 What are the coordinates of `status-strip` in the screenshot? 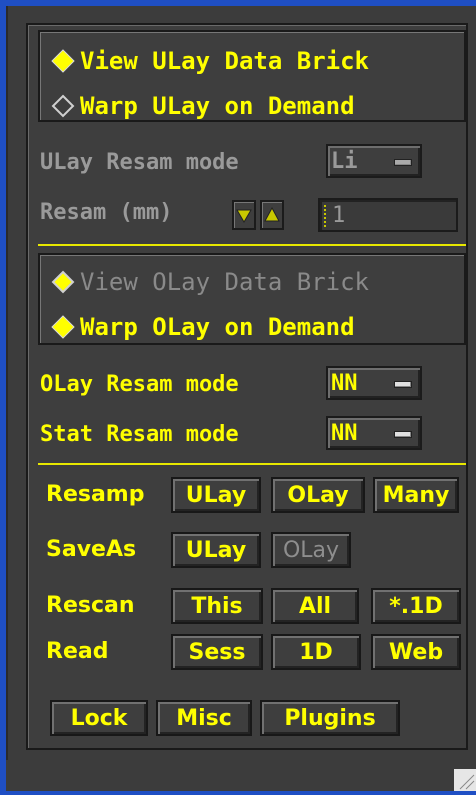 It's located at (241, 775).